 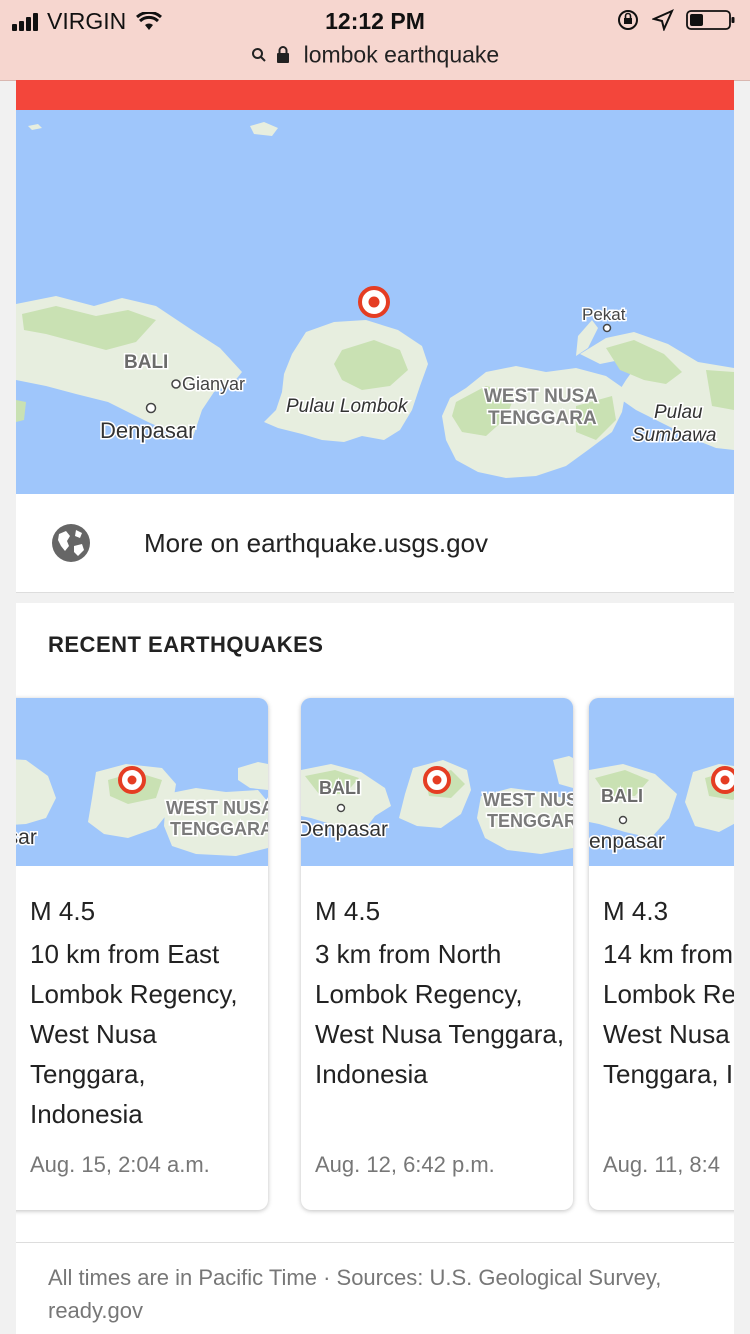 What do you see at coordinates (71, 543) in the screenshot?
I see `globe-icon` at bounding box center [71, 543].